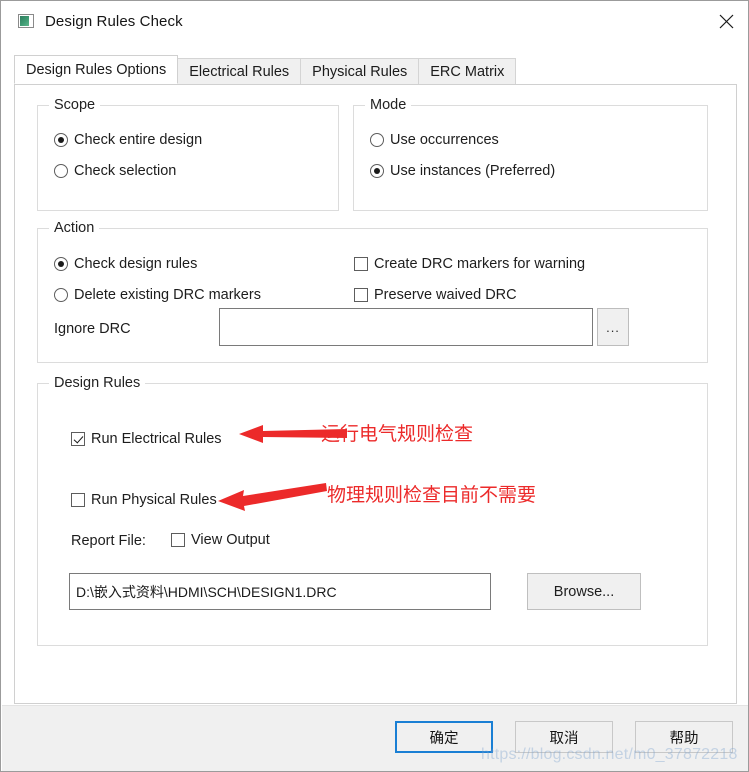 The width and height of the screenshot is (749, 772). I want to click on checkbox-label: View Output, so click(230, 540).